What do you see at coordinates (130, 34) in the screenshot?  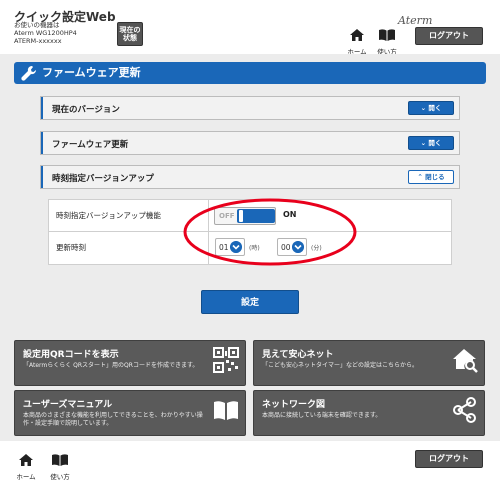 I see `status-button: 現在の 状態` at bounding box center [130, 34].